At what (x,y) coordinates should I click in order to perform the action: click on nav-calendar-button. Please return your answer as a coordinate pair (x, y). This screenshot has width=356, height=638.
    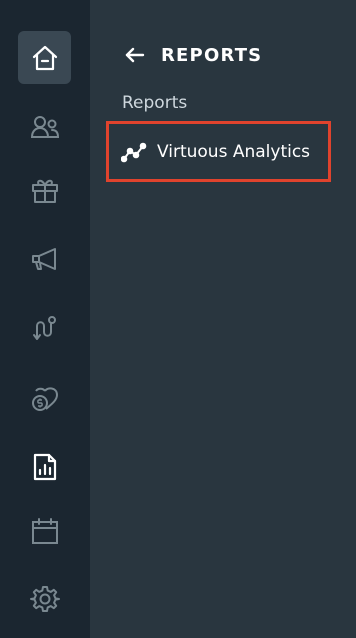
    Looking at the image, I should click on (44, 530).